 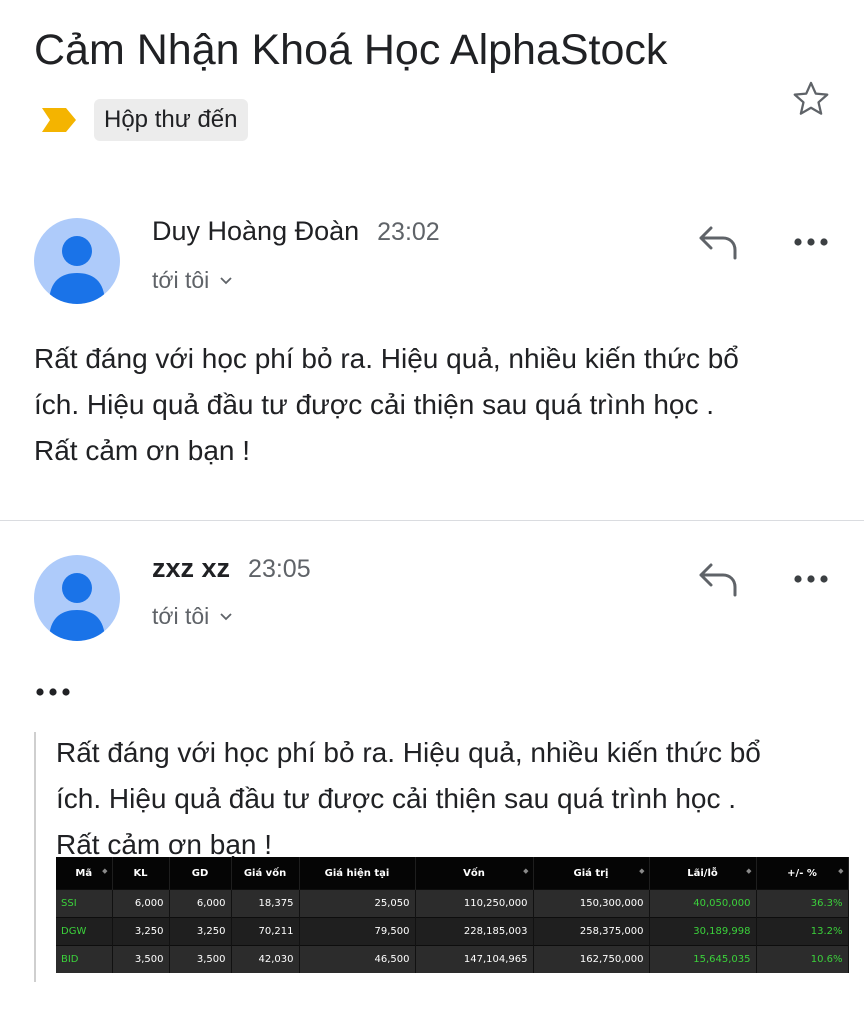 I want to click on table-cell: 25,050, so click(x=357, y=903).